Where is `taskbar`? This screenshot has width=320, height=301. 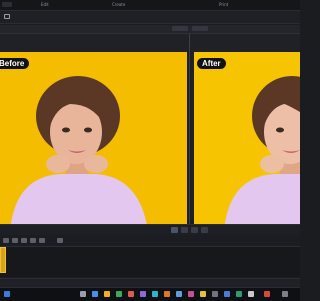
taskbar is located at coordinates (150, 294).